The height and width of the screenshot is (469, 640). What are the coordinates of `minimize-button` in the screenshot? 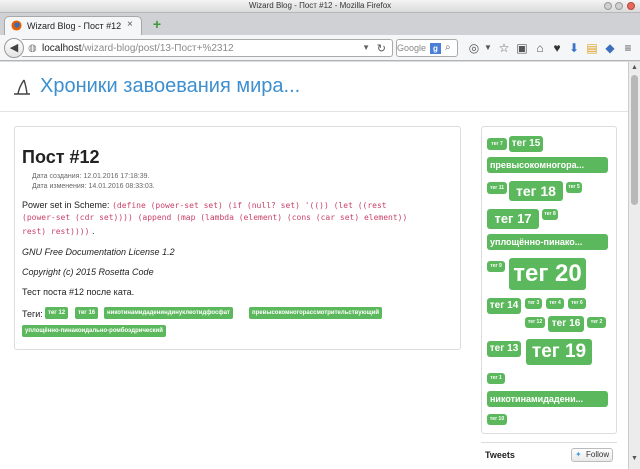 It's located at (608, 6).